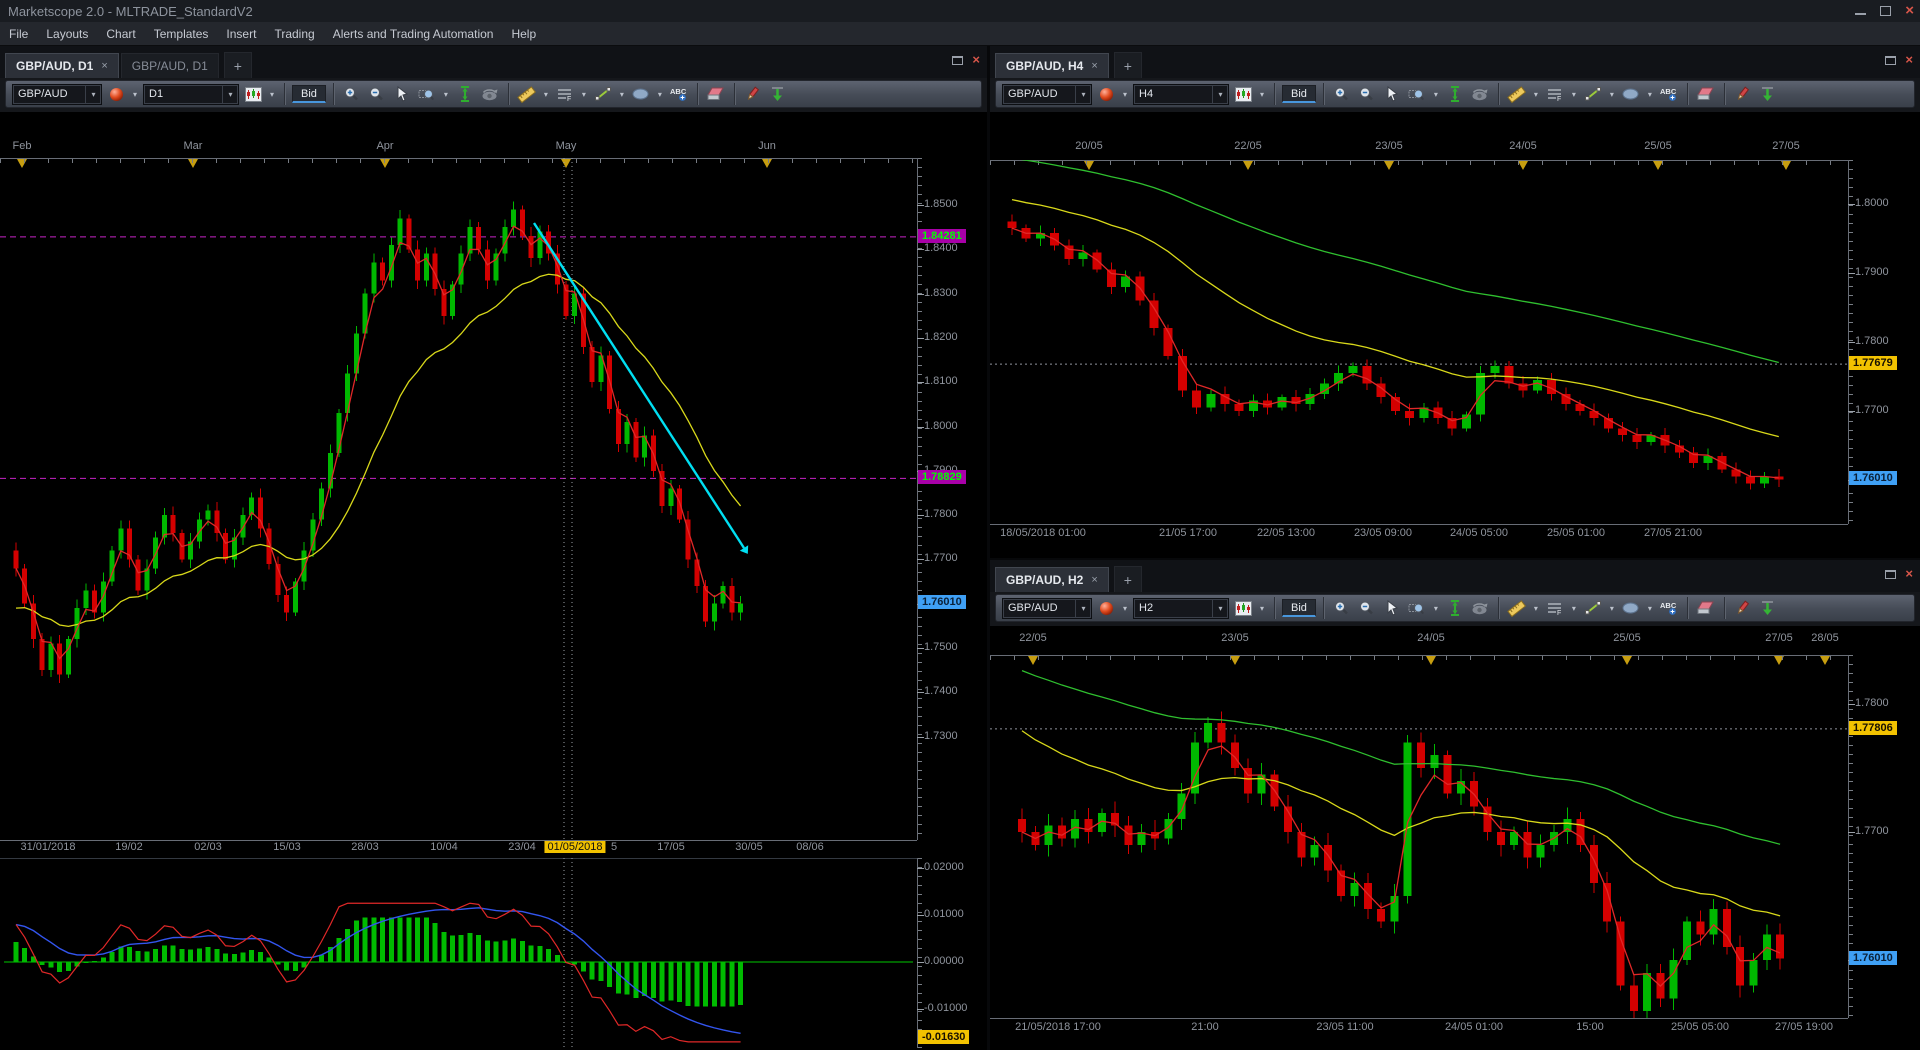 The height and width of the screenshot is (1050, 1920). Describe the element at coordinates (1052, 579) in the screenshot. I see `tab-gbp-aud-h2-0: GBP/AUD, H2 ×` at that location.